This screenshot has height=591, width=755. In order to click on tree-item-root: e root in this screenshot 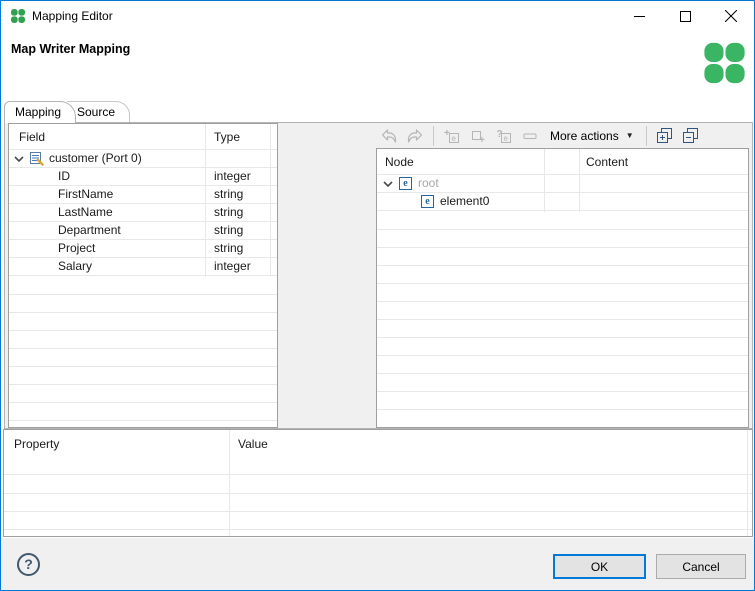, I will do `click(562, 184)`.